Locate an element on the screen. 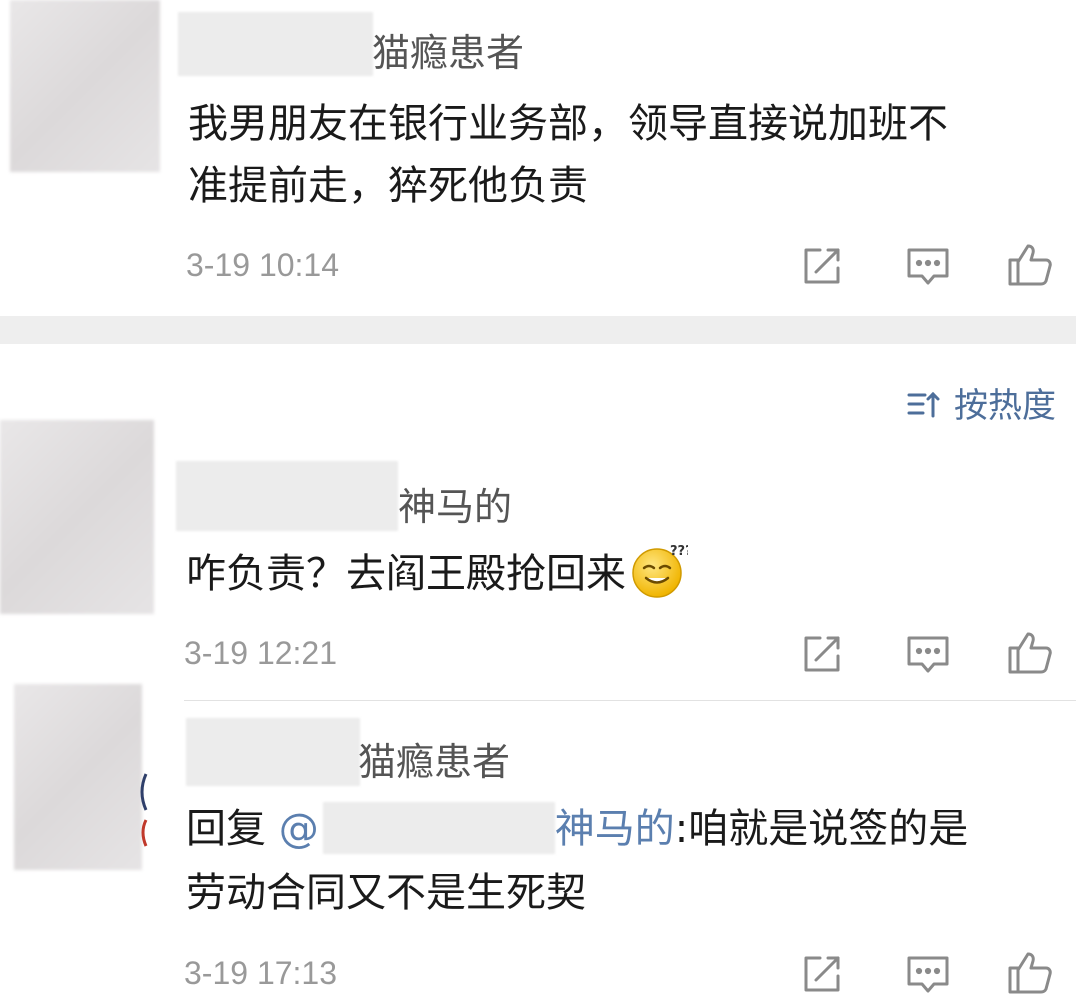 Image resolution: width=1076 pixels, height=1008 pixels. sweat-smile-emoji: ??? is located at coordinates (661, 570).